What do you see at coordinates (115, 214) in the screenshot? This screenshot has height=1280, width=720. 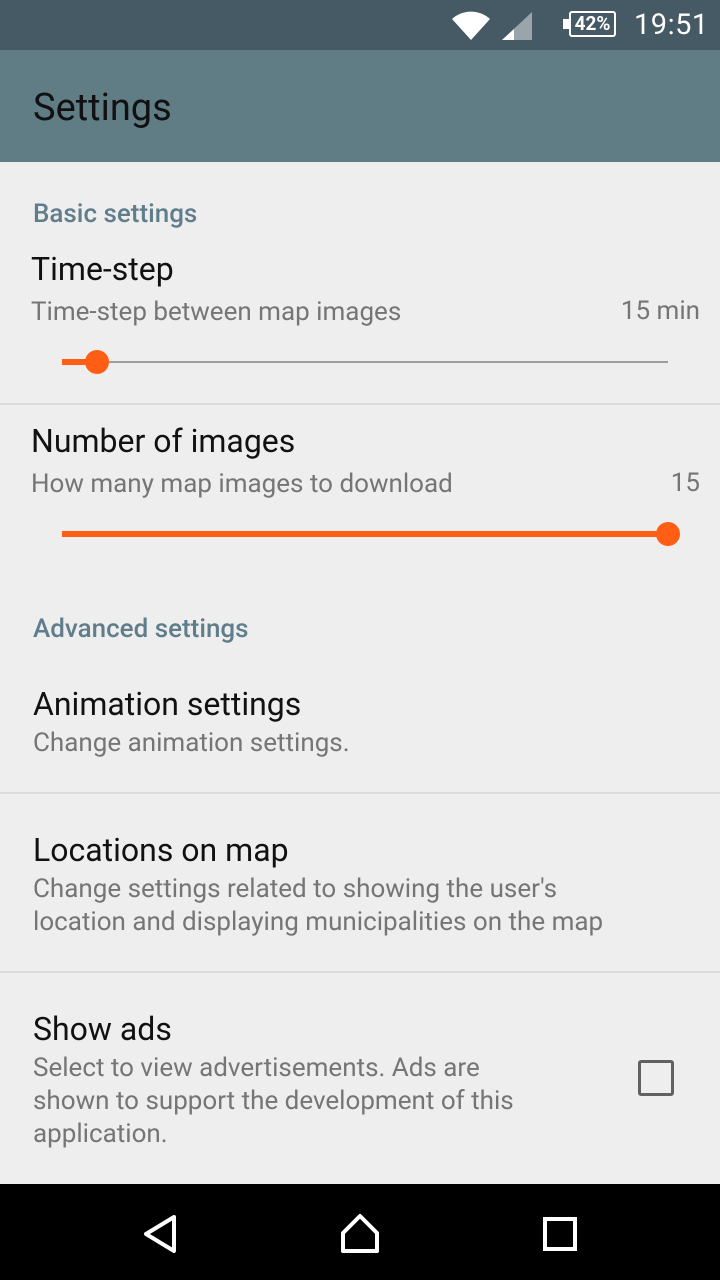 I see `section-header-basic: Basic settings` at bounding box center [115, 214].